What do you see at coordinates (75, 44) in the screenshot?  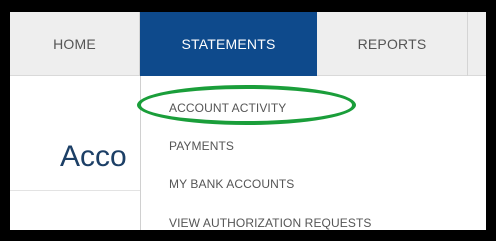 I see `nav-tab-home: HOME` at bounding box center [75, 44].